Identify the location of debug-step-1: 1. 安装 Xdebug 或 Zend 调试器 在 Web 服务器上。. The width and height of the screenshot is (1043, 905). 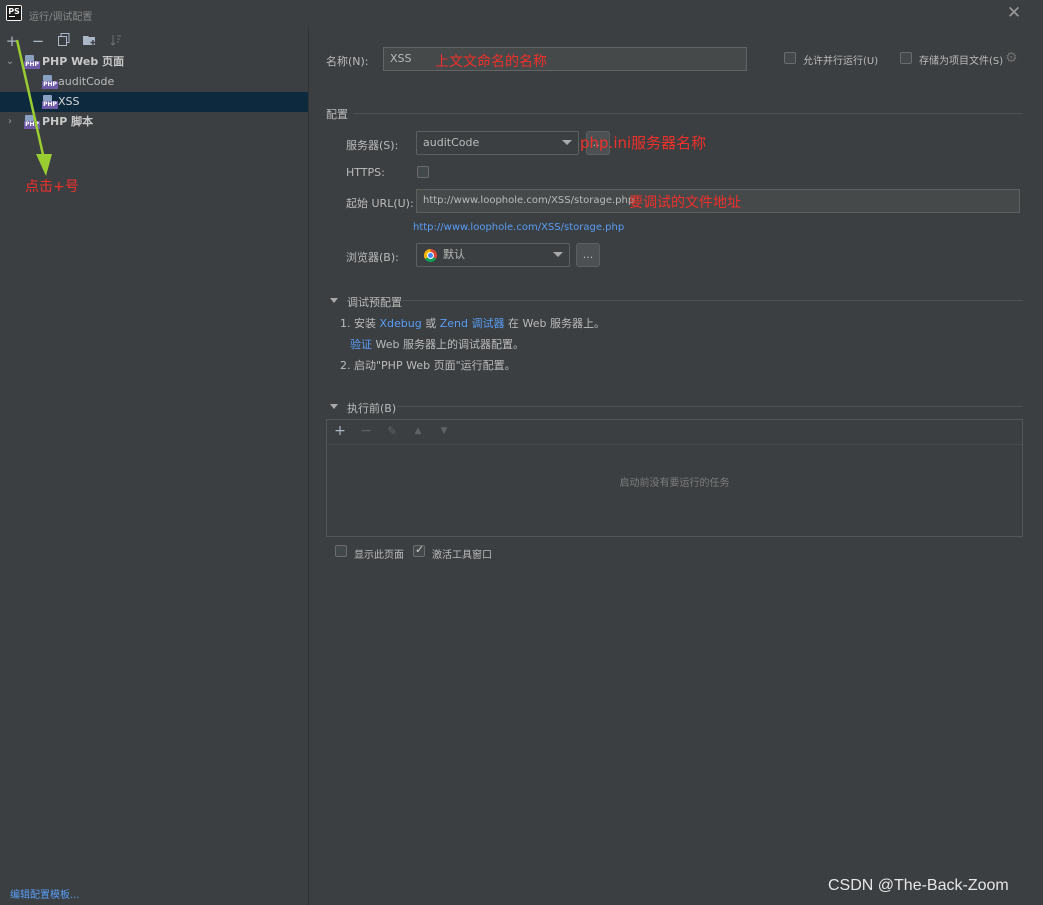
(472, 323).